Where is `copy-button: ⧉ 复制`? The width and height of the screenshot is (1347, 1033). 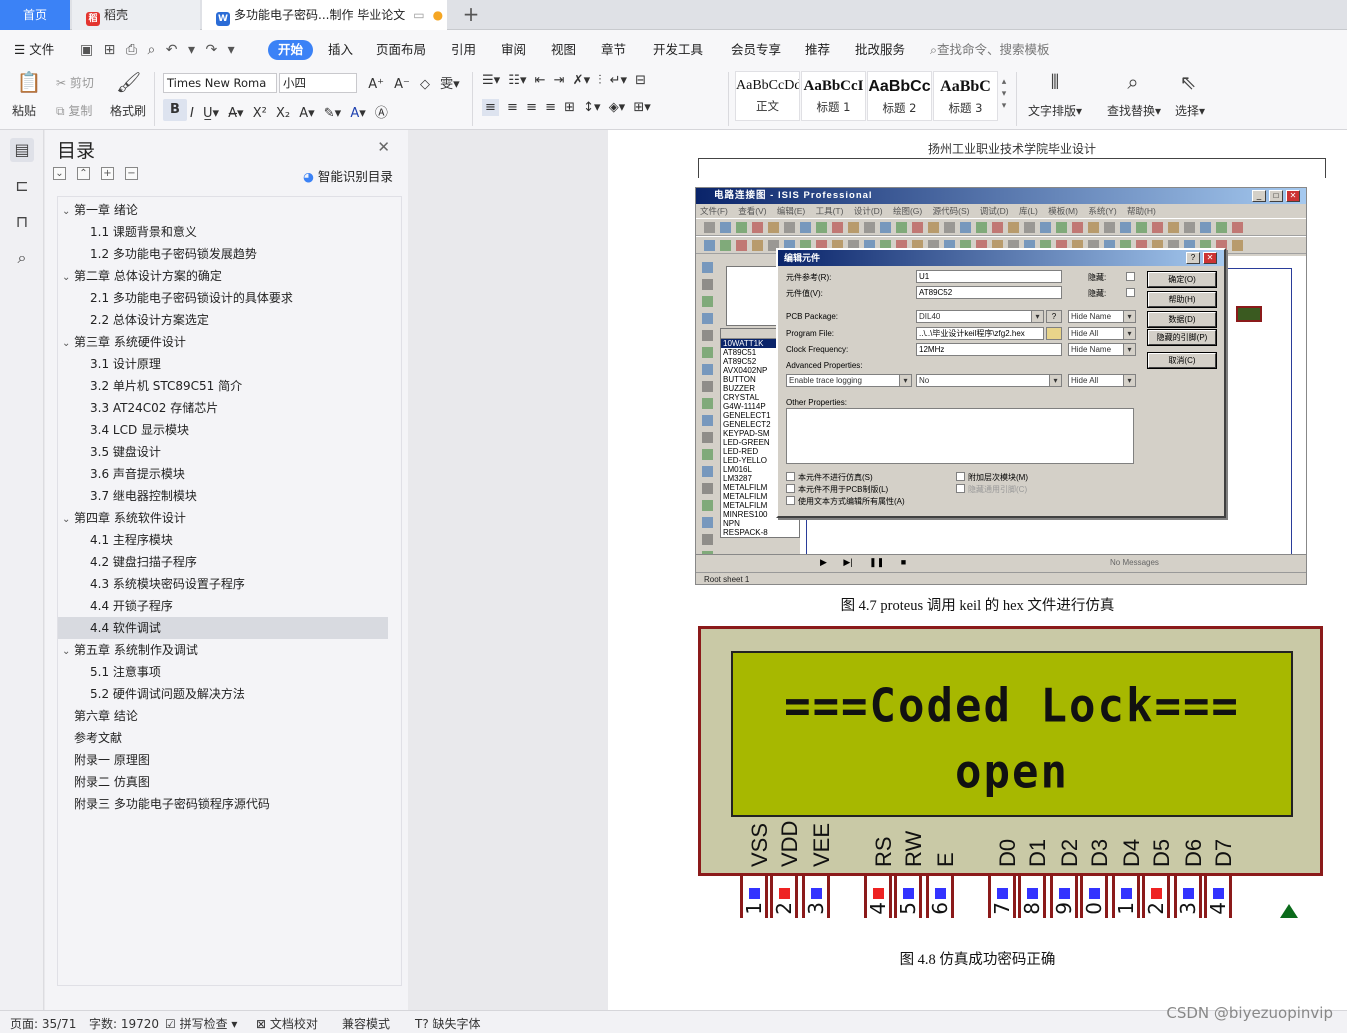
copy-button: ⧉ 复制 is located at coordinates (74, 110).